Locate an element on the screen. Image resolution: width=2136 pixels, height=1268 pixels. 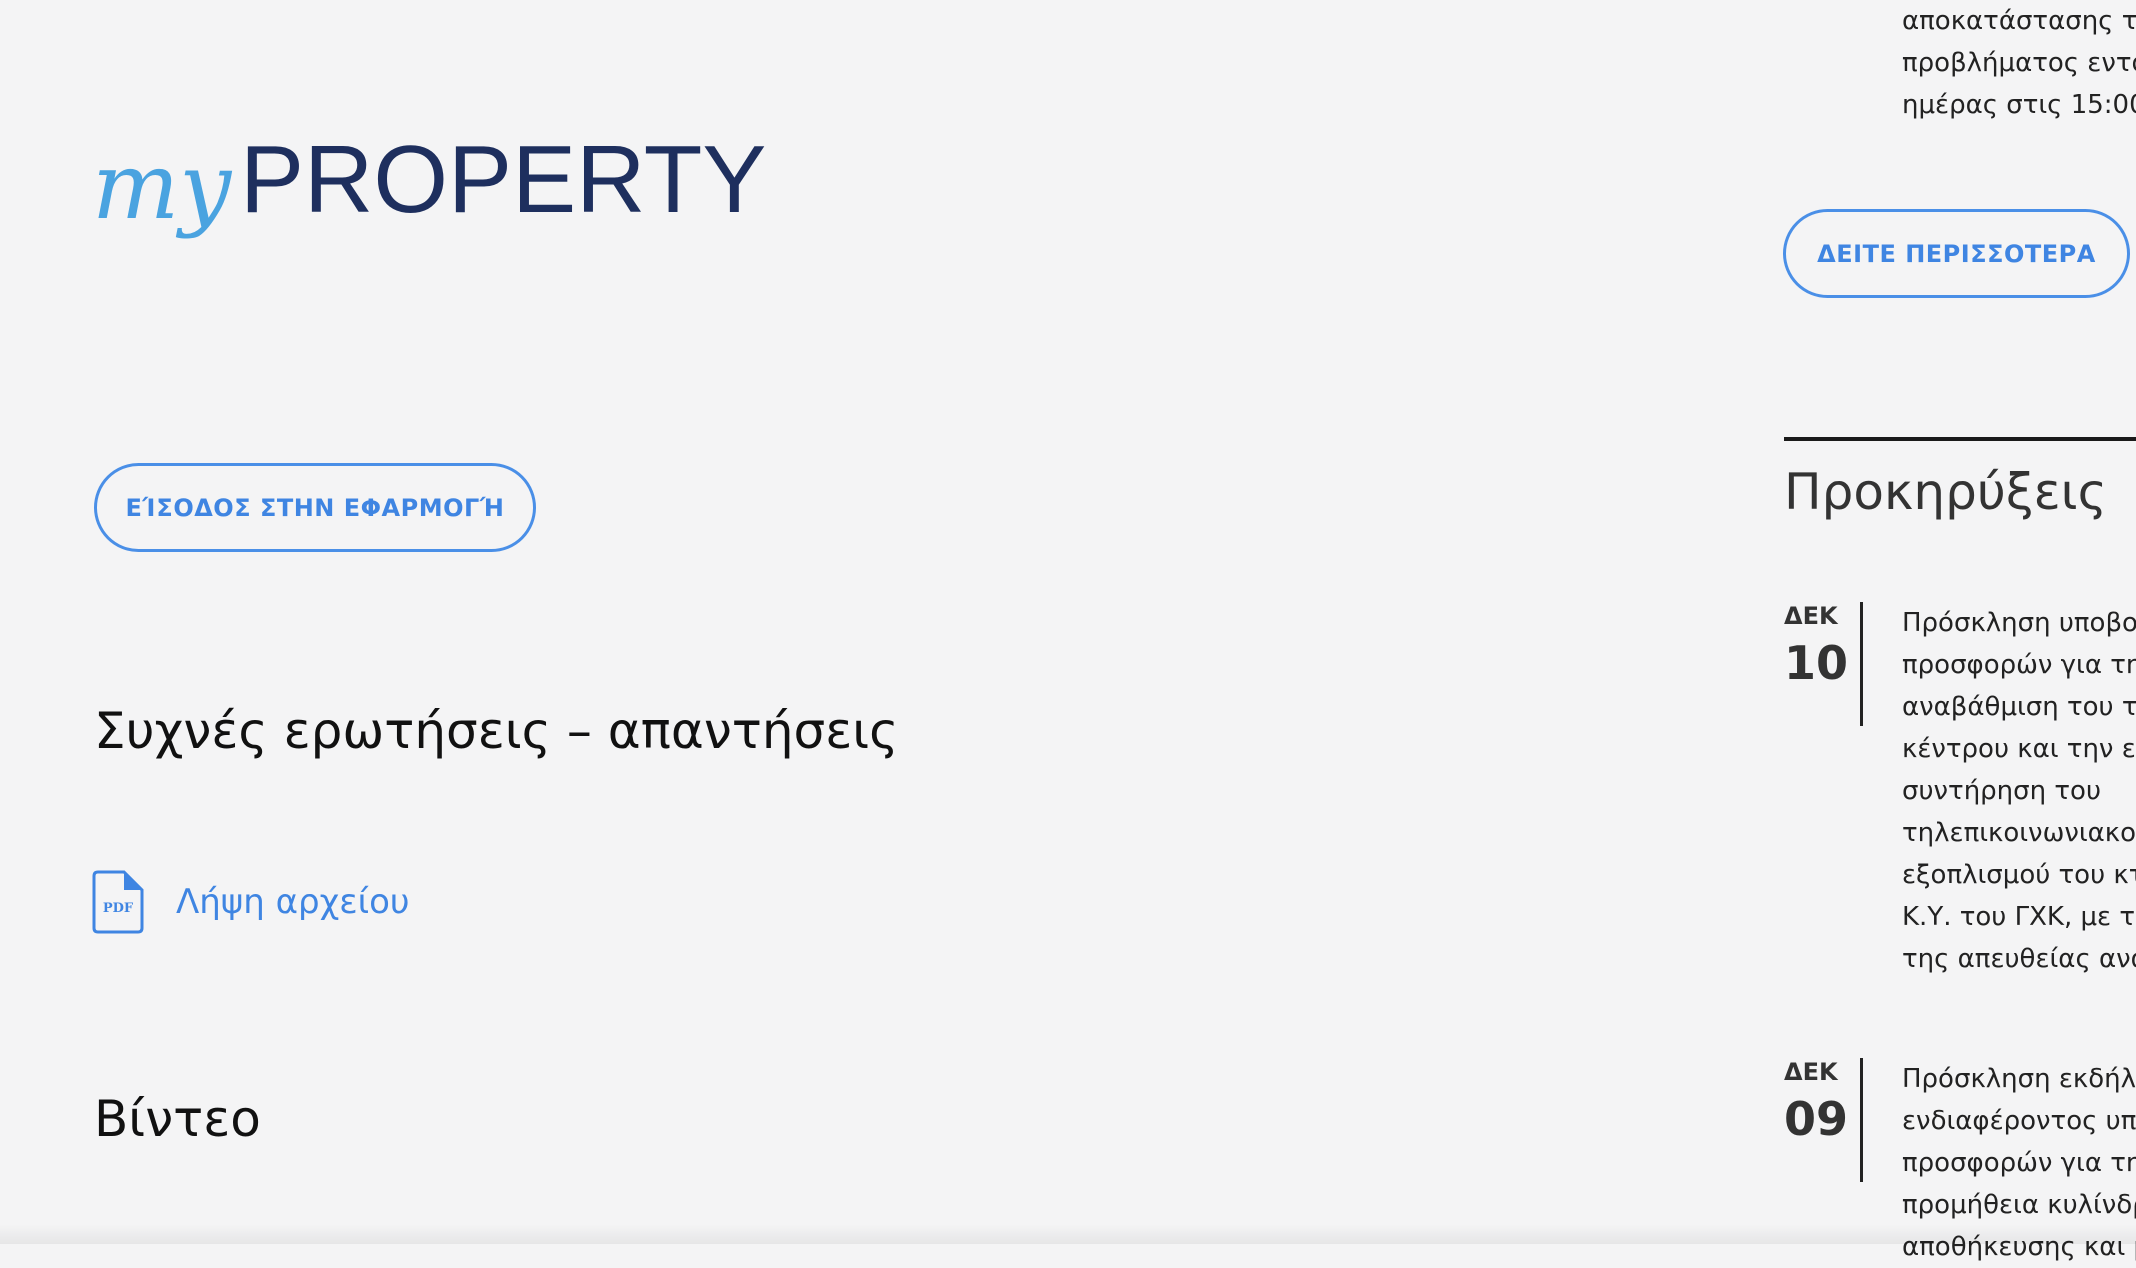
app-login-label: ΕΊΣΟΔΟΣ ΣΤΗΝ ΕΦΑΡΜΟΓΉ is located at coordinates (315, 507).